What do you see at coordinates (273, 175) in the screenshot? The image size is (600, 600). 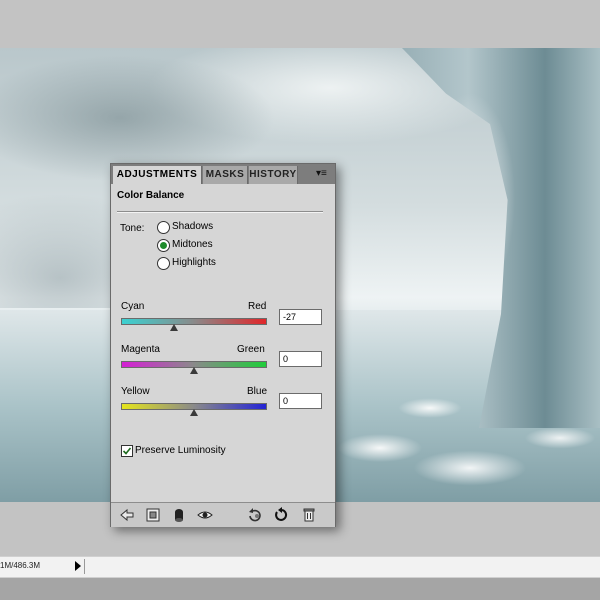 I see `tab-history: HISTORY` at bounding box center [273, 175].